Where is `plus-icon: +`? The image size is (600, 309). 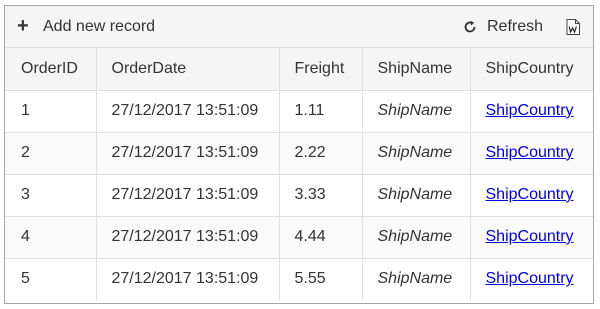
plus-icon: + is located at coordinates (23, 25).